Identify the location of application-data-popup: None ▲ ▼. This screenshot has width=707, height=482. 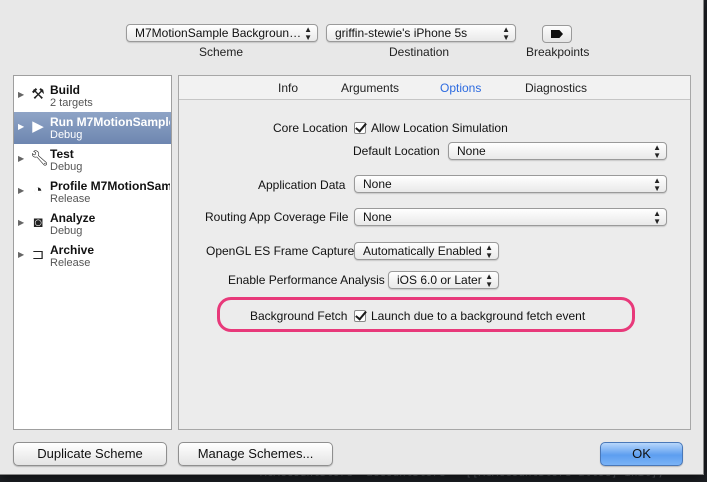
(510, 184).